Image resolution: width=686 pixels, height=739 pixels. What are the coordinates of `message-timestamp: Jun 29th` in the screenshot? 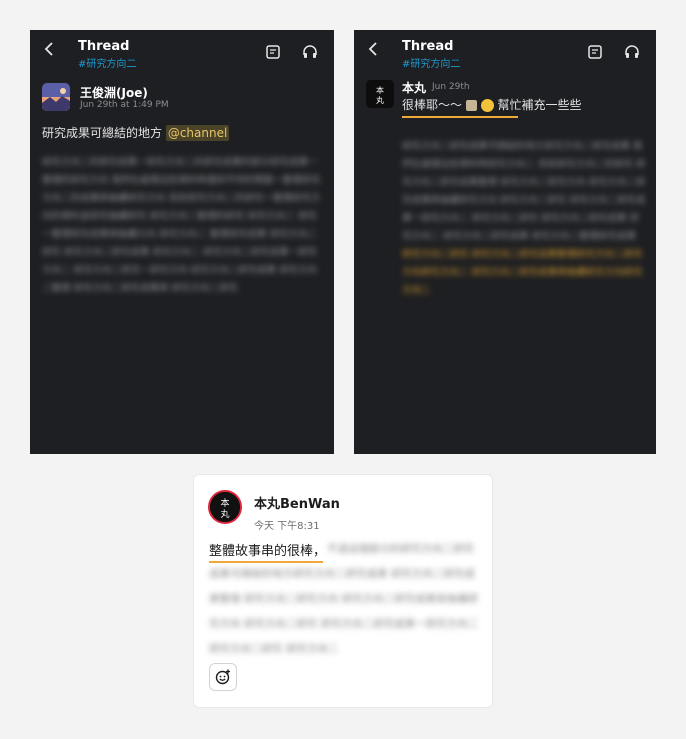 It's located at (451, 87).